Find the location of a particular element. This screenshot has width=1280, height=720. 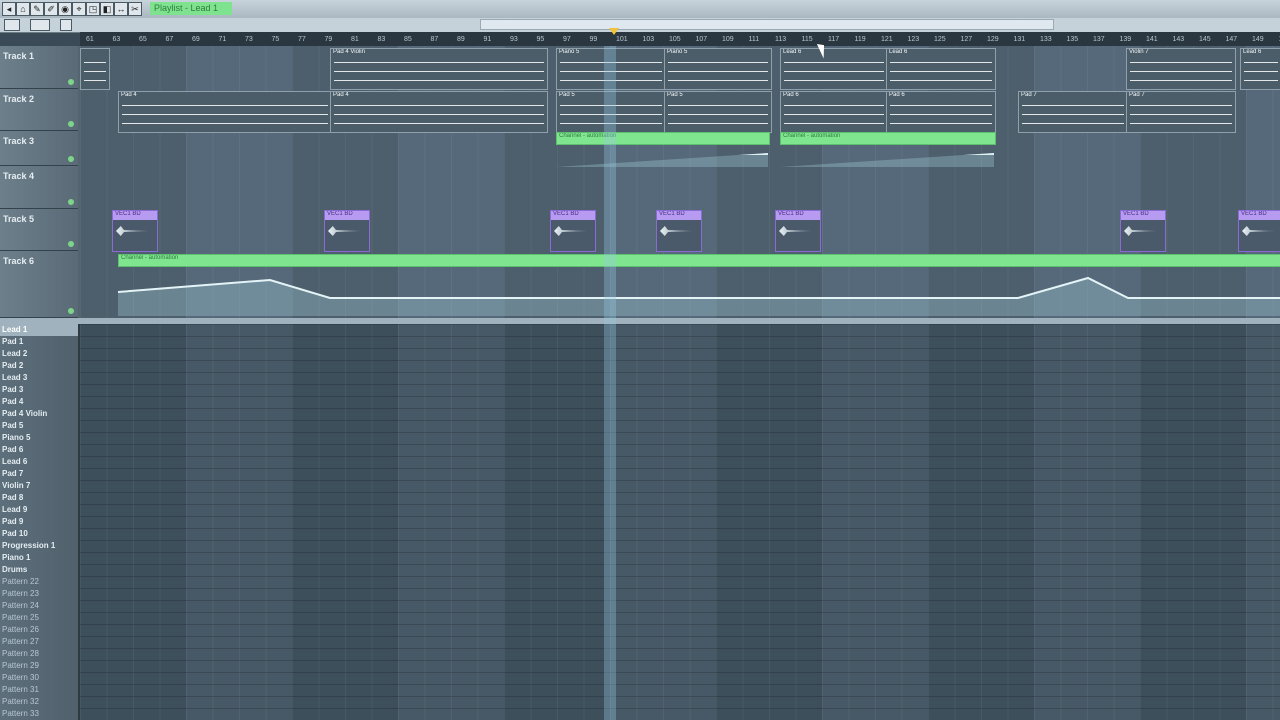

ruler-tick-label: 101 is located at coordinates (622, 39).